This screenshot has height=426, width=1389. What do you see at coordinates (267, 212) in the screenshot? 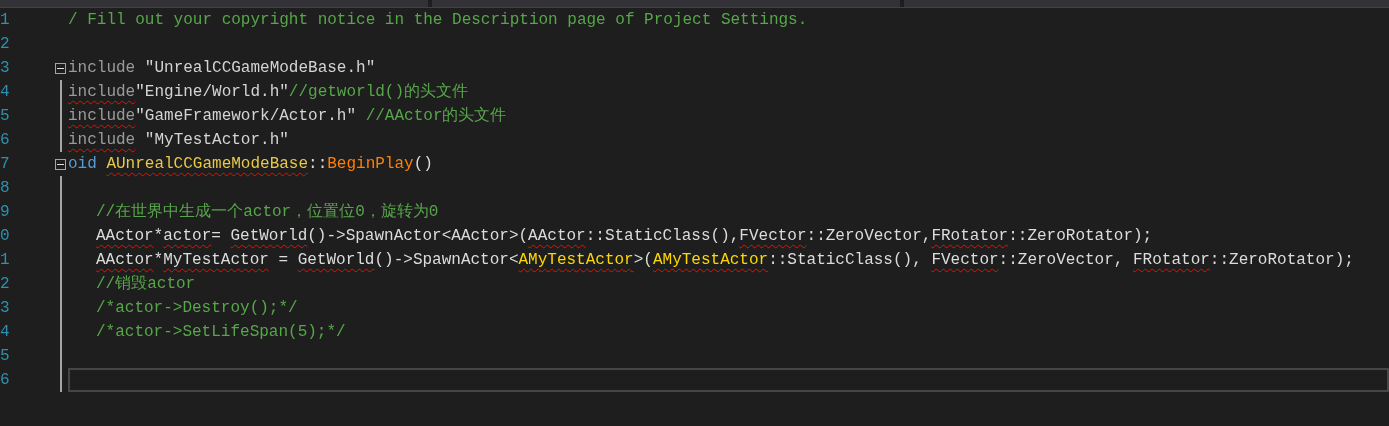
I see `code-comment: //在世界中生成一个actor，位置位0，旋转为0` at bounding box center [267, 212].